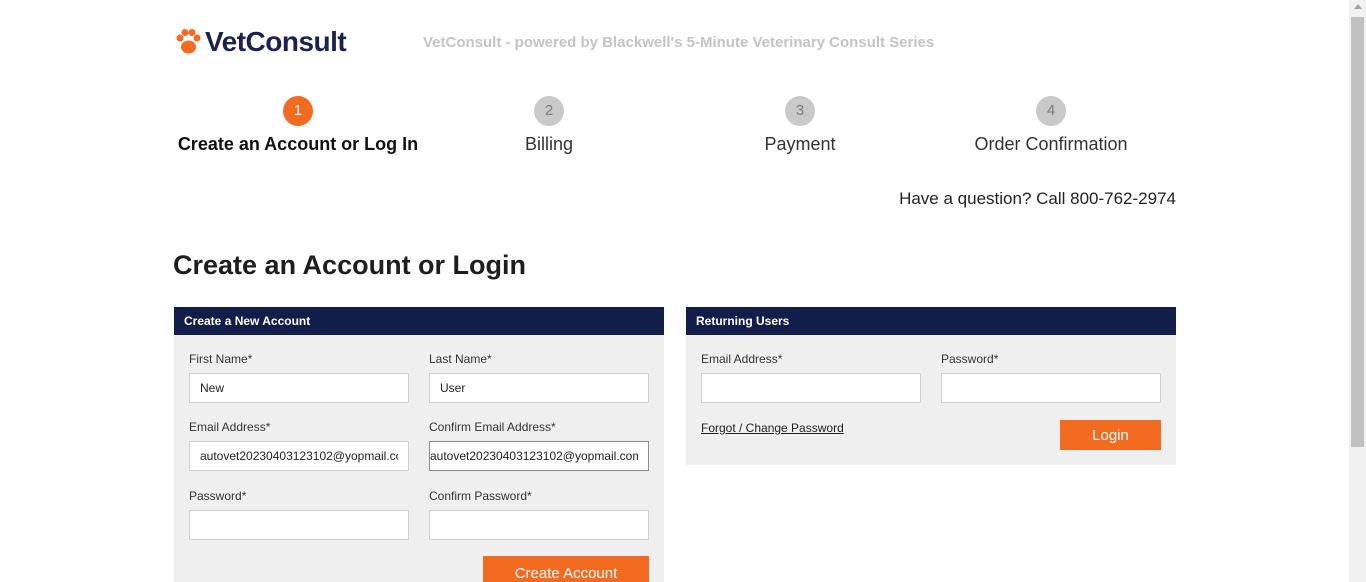 The image size is (1366, 582). Describe the element at coordinates (299, 388) in the screenshot. I see `first-name-input` at that location.